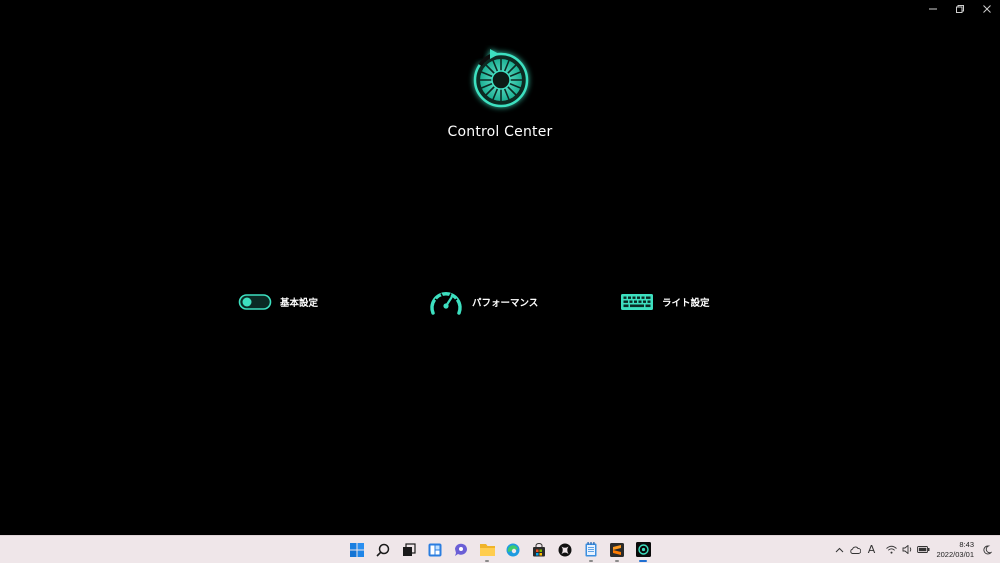 The width and height of the screenshot is (1000, 563). I want to click on system-tray: A 8:43 2022/03/01, so click(912, 549).